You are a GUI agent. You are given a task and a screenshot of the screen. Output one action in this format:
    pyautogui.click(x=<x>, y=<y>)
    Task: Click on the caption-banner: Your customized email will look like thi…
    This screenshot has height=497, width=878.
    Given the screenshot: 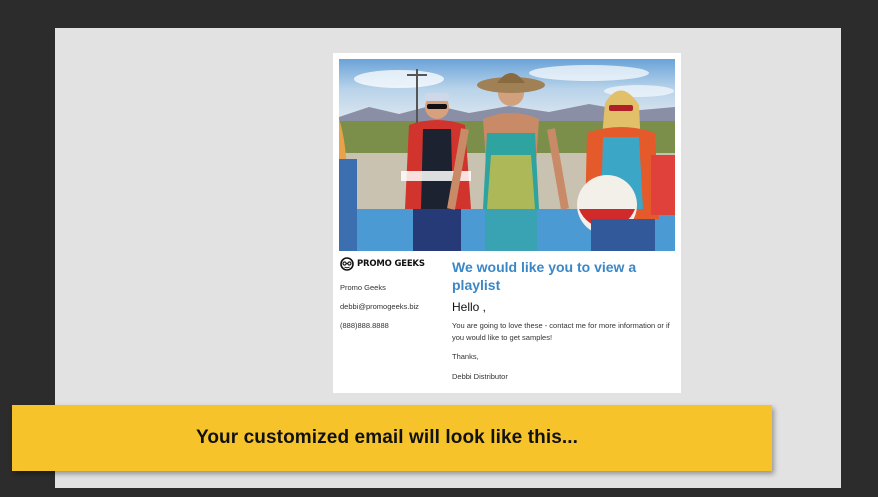 What is the action you would take?
    pyautogui.click(x=392, y=438)
    